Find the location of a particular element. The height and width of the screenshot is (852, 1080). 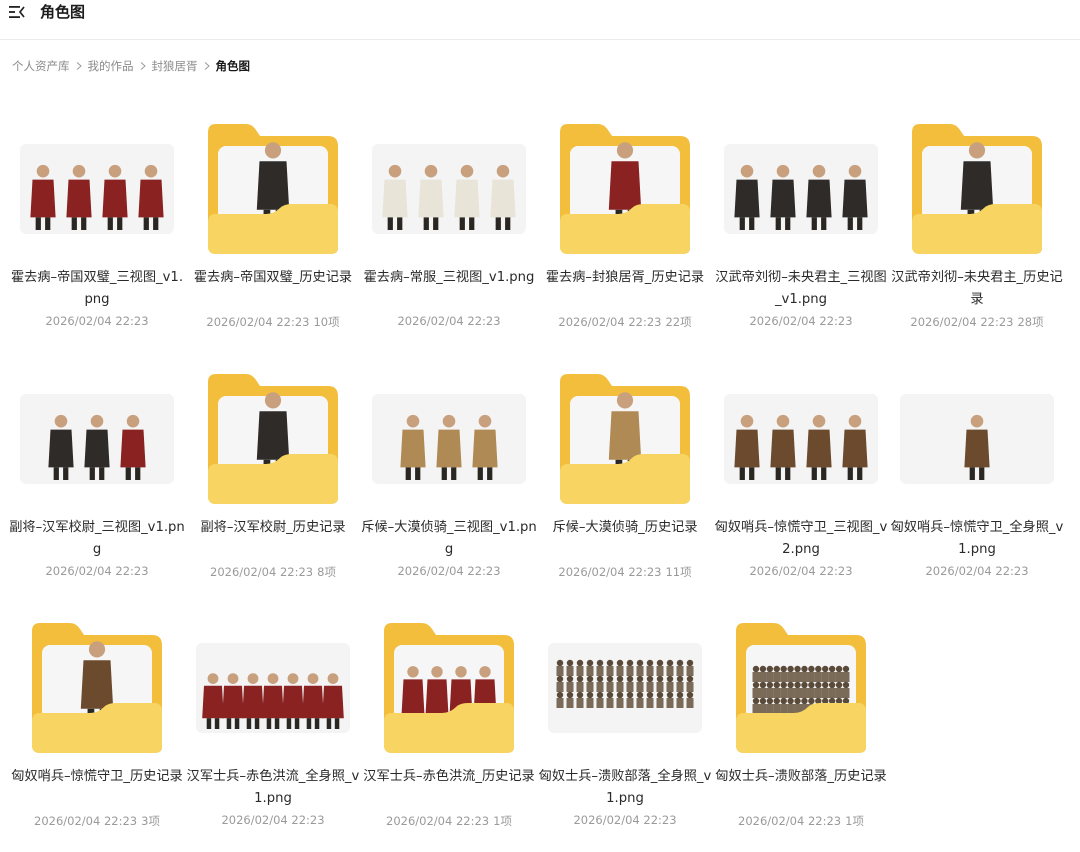

folder-tile: 汉军士兵–赤色洪流_历史记录 2026/02/04 22:23 1项 is located at coordinates (449, 716).